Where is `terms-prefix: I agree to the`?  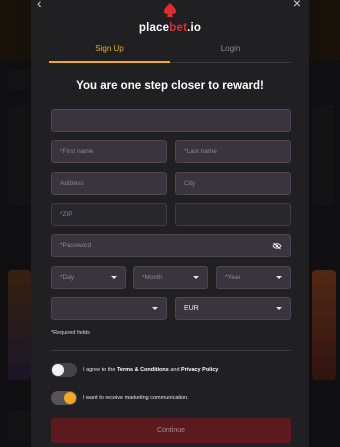
terms-prefix: I agree to the is located at coordinates (100, 370).